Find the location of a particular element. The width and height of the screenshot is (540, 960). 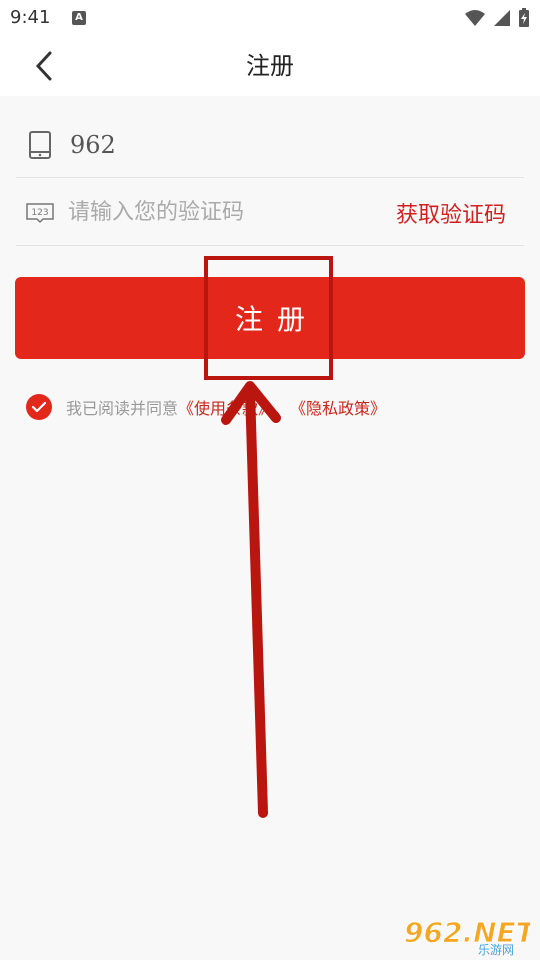

agreement-row: 我已阅读并同意 《使用条款》 、 《隐私政策》 is located at coordinates (206, 407).